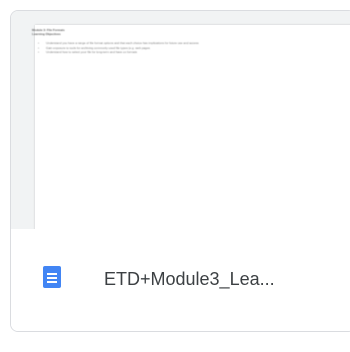 The image size is (350, 352). Describe the element at coordinates (46, 34) in the screenshot. I see `preview-subheading: Learning Objectives` at that location.